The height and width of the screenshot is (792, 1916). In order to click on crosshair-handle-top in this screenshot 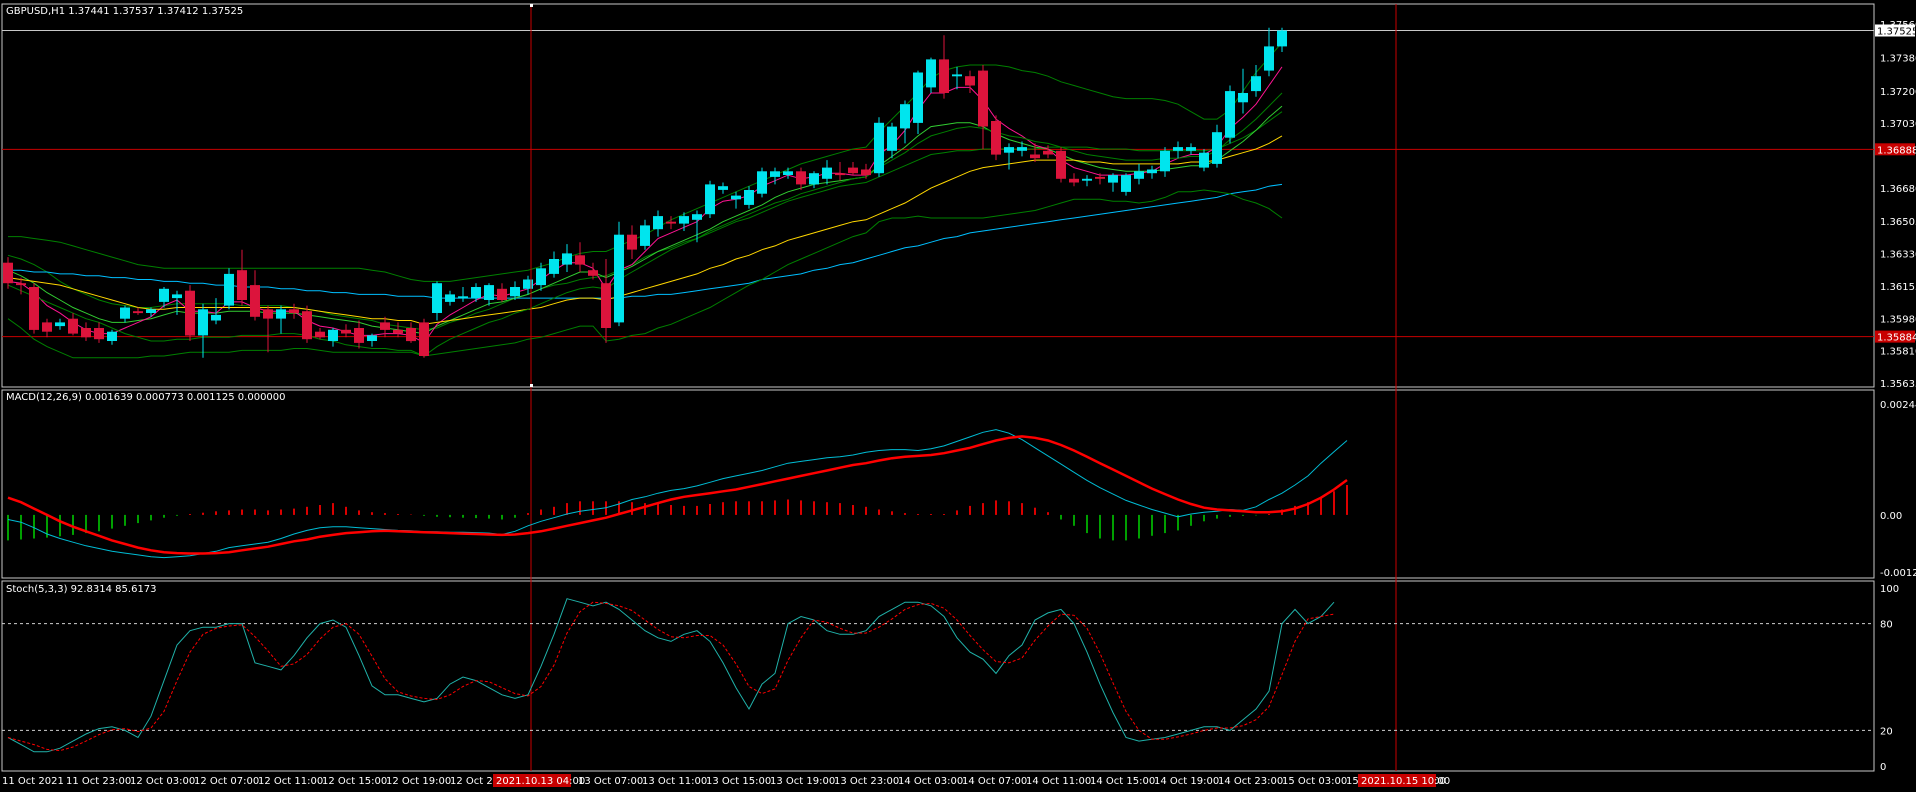, I will do `click(531, 5)`.